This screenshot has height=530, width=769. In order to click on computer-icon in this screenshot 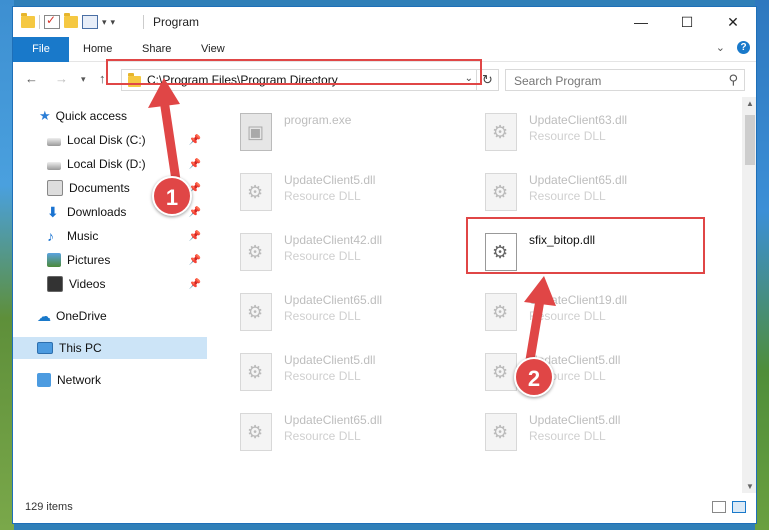, I will do `click(45, 348)`.